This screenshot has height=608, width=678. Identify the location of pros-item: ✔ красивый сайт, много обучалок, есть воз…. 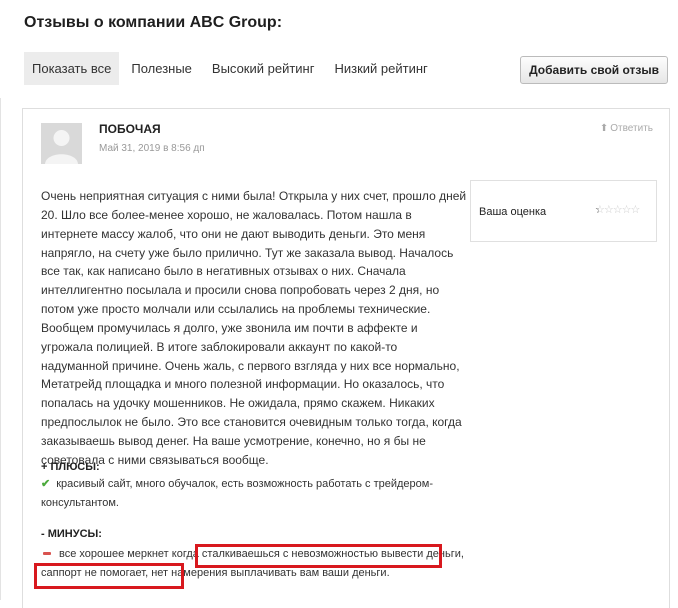
(256, 493).